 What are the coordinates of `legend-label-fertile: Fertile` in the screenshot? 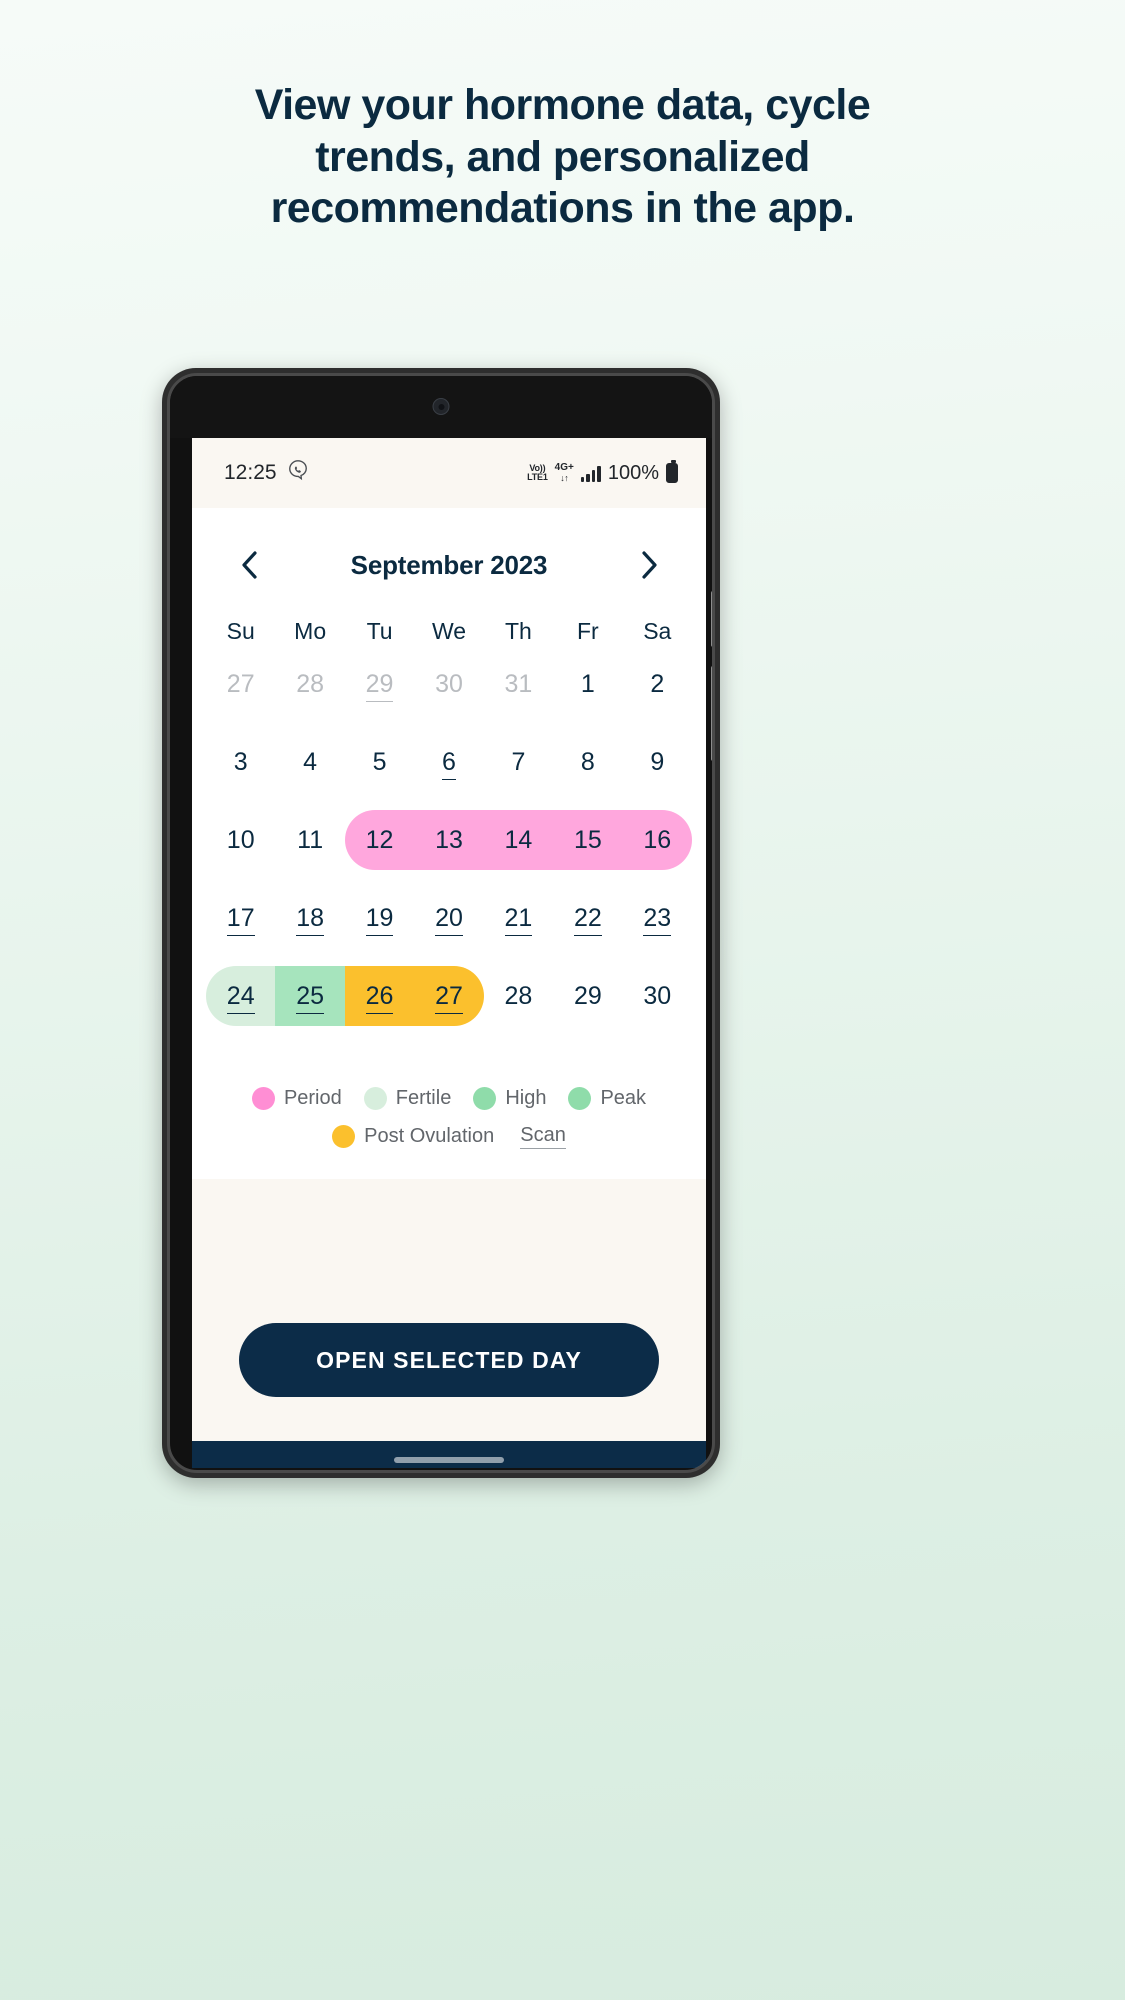 It's located at (423, 1098).